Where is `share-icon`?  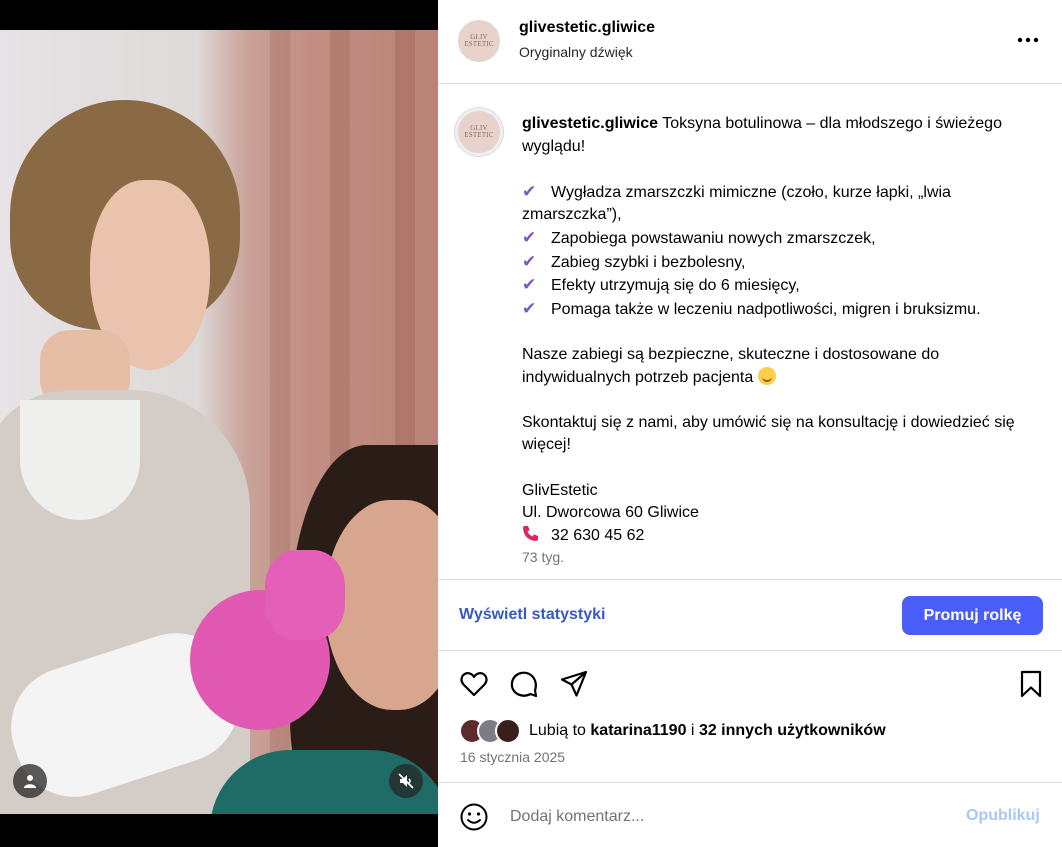 share-icon is located at coordinates (574, 684).